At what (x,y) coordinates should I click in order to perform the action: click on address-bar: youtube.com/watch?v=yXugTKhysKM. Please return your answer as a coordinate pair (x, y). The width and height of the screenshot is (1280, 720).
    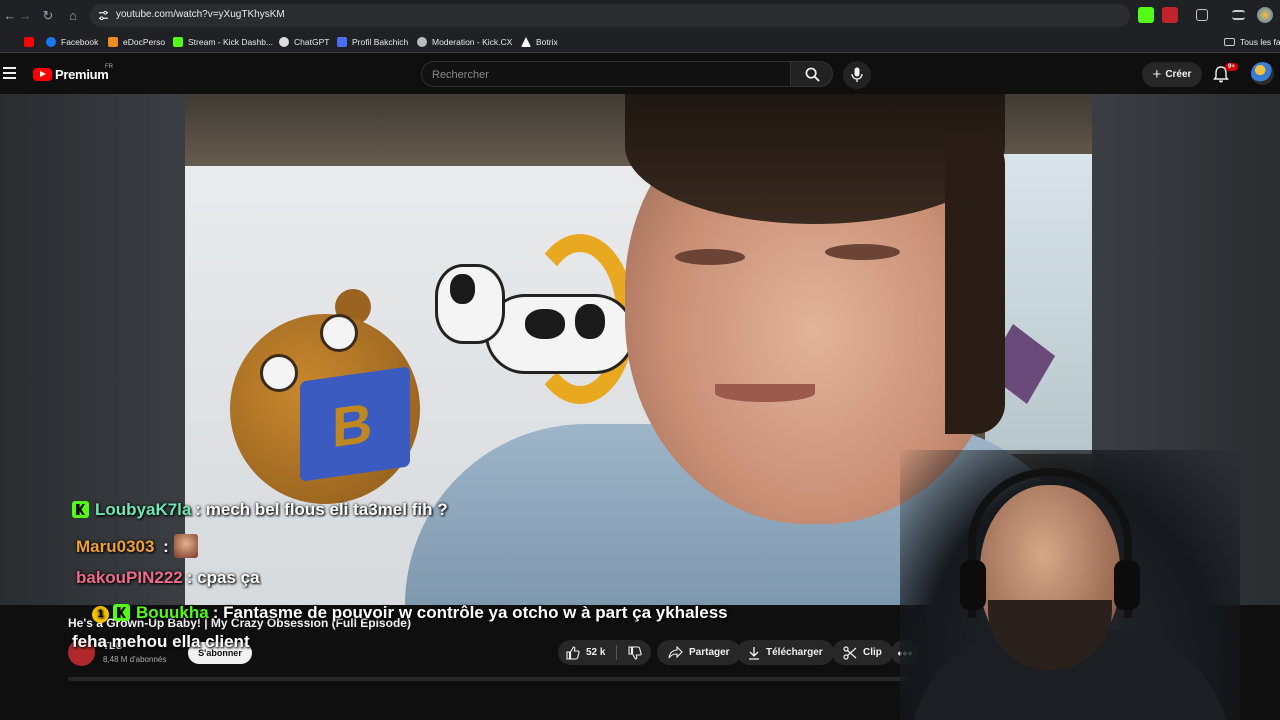
    Looking at the image, I should click on (610, 15).